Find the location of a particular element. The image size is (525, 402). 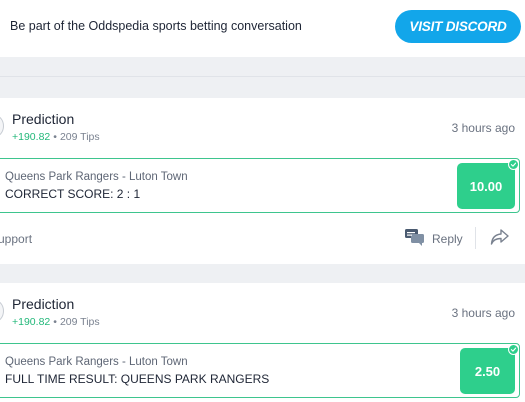

odds-badge: 2.50 is located at coordinates (489, 369).